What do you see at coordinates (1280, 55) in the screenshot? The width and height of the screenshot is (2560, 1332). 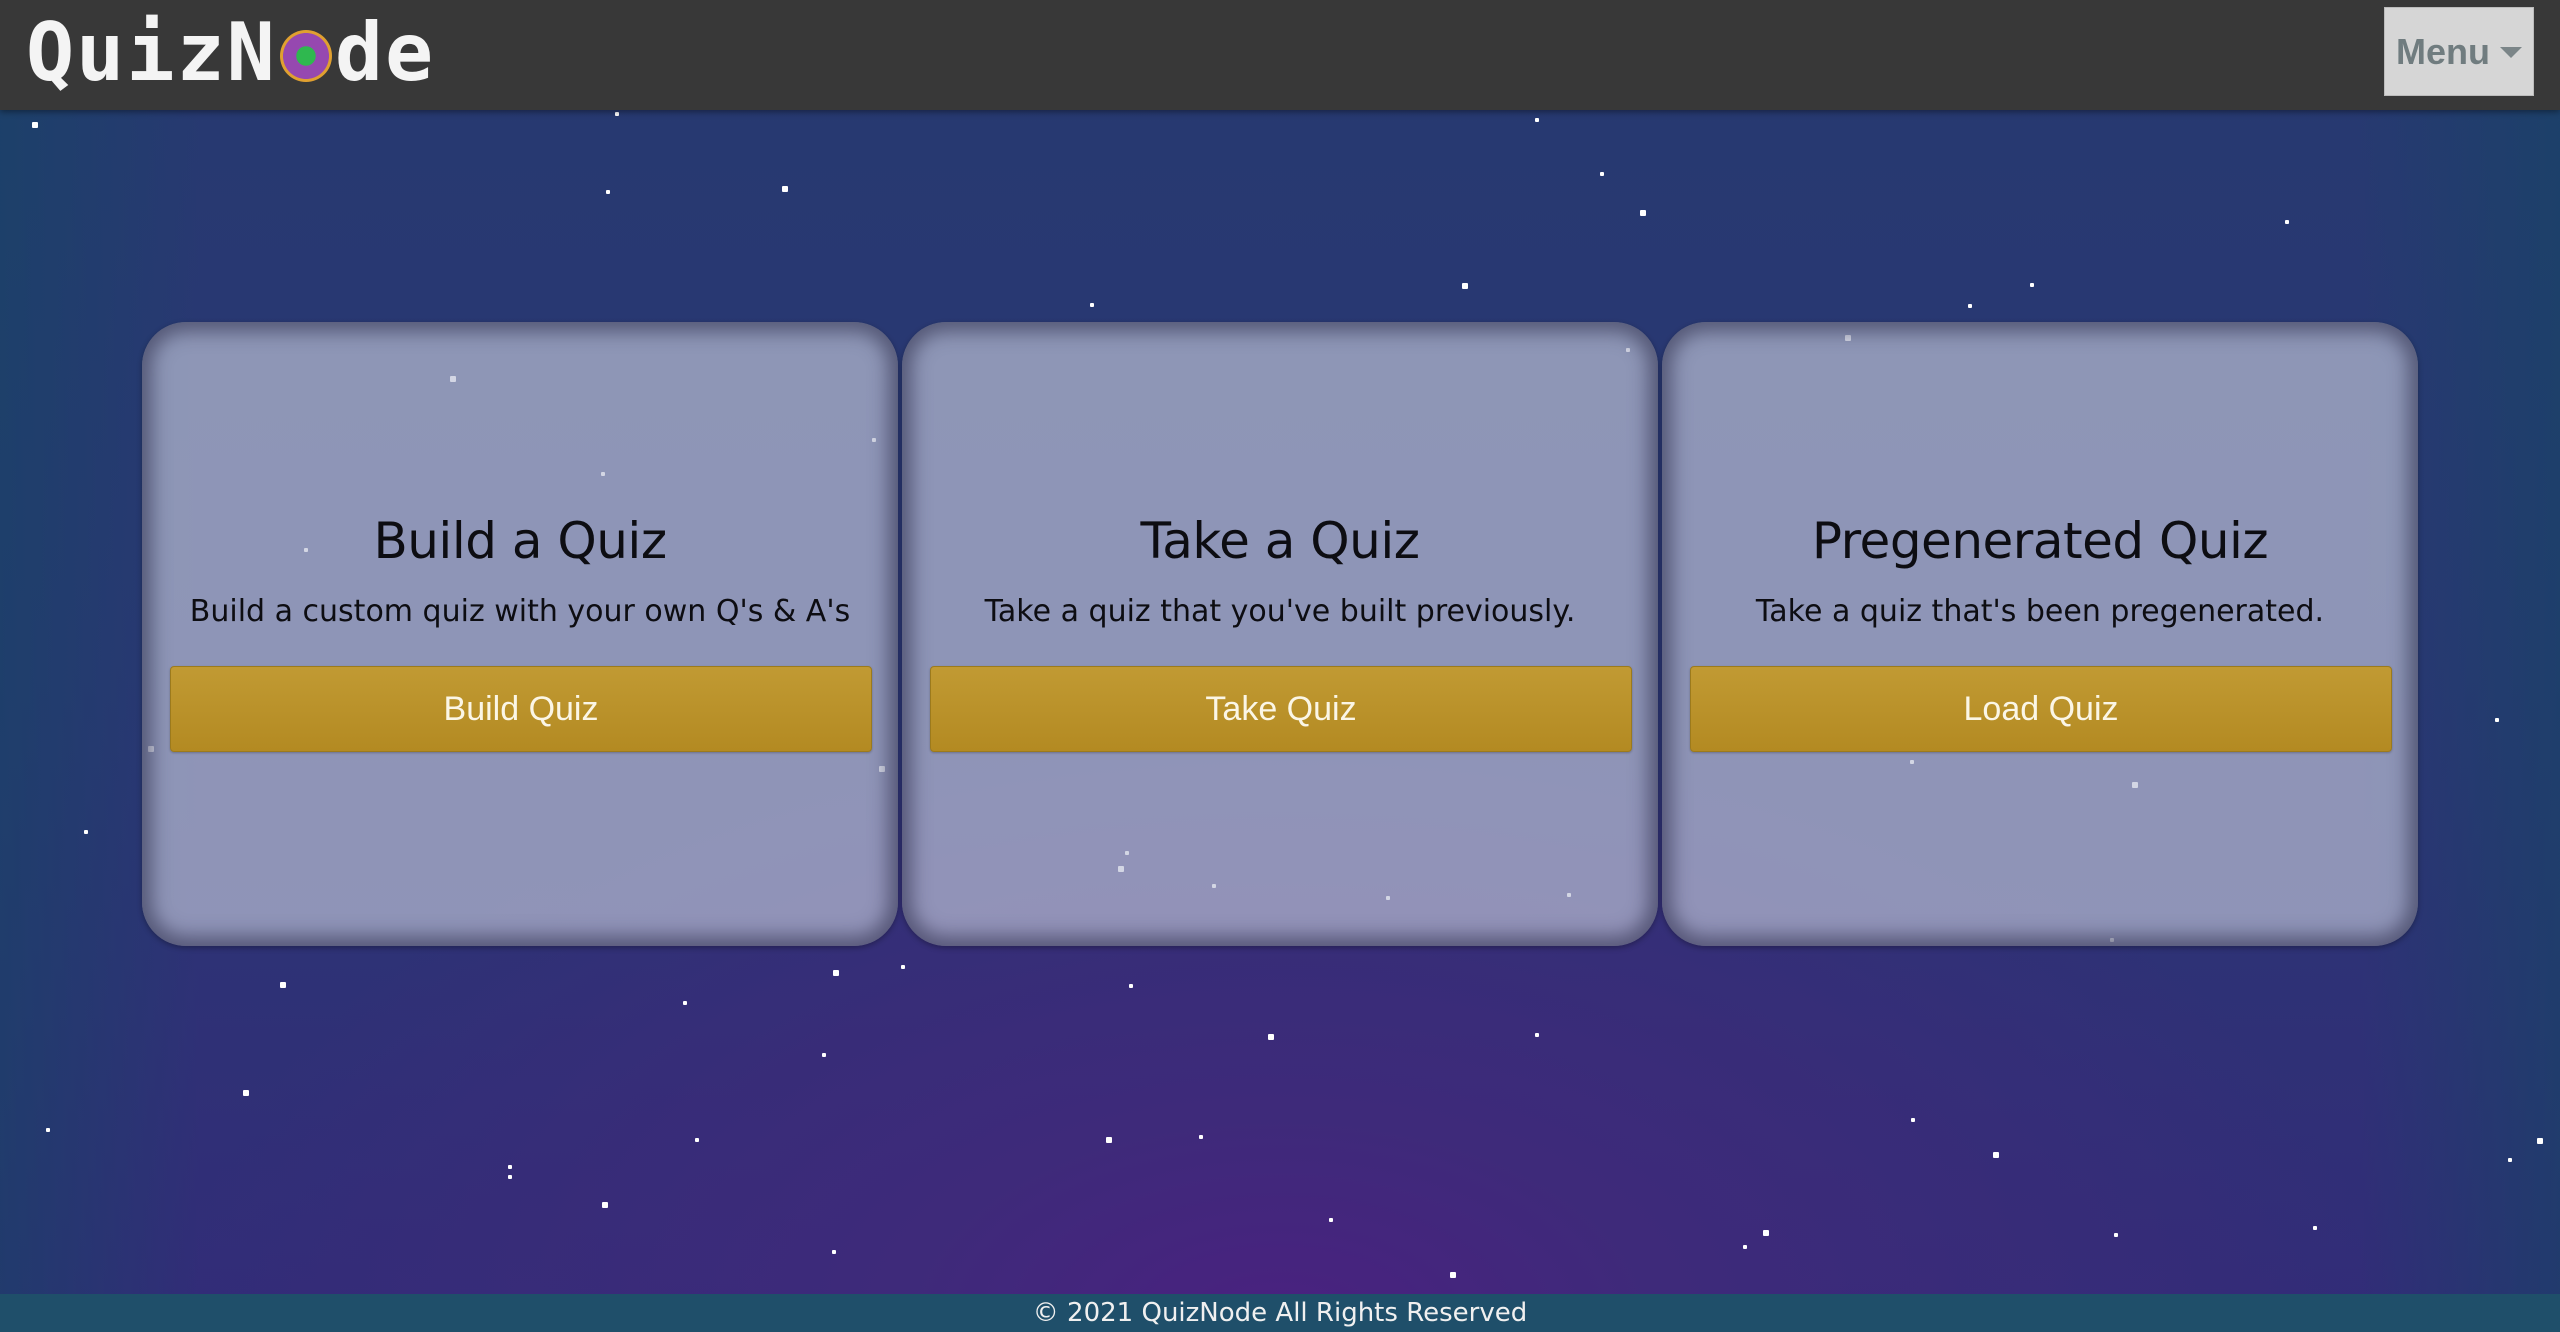 I see `navbar: QuizN de Menu` at bounding box center [1280, 55].